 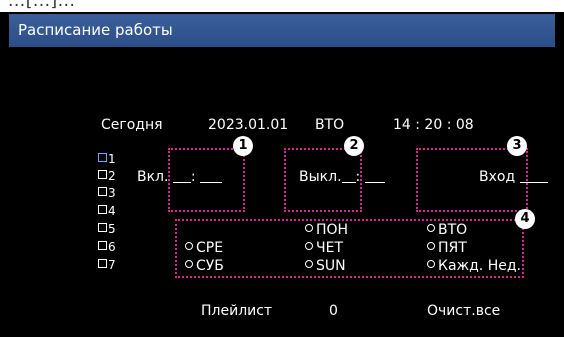 I want to click on schedule-item-1: 1, so click(x=107, y=159).